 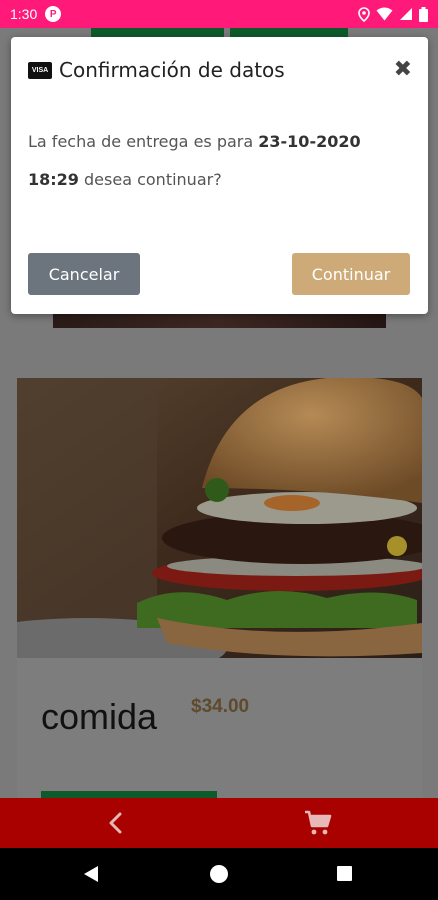 I want to click on product-name: comida, so click(x=99, y=716).